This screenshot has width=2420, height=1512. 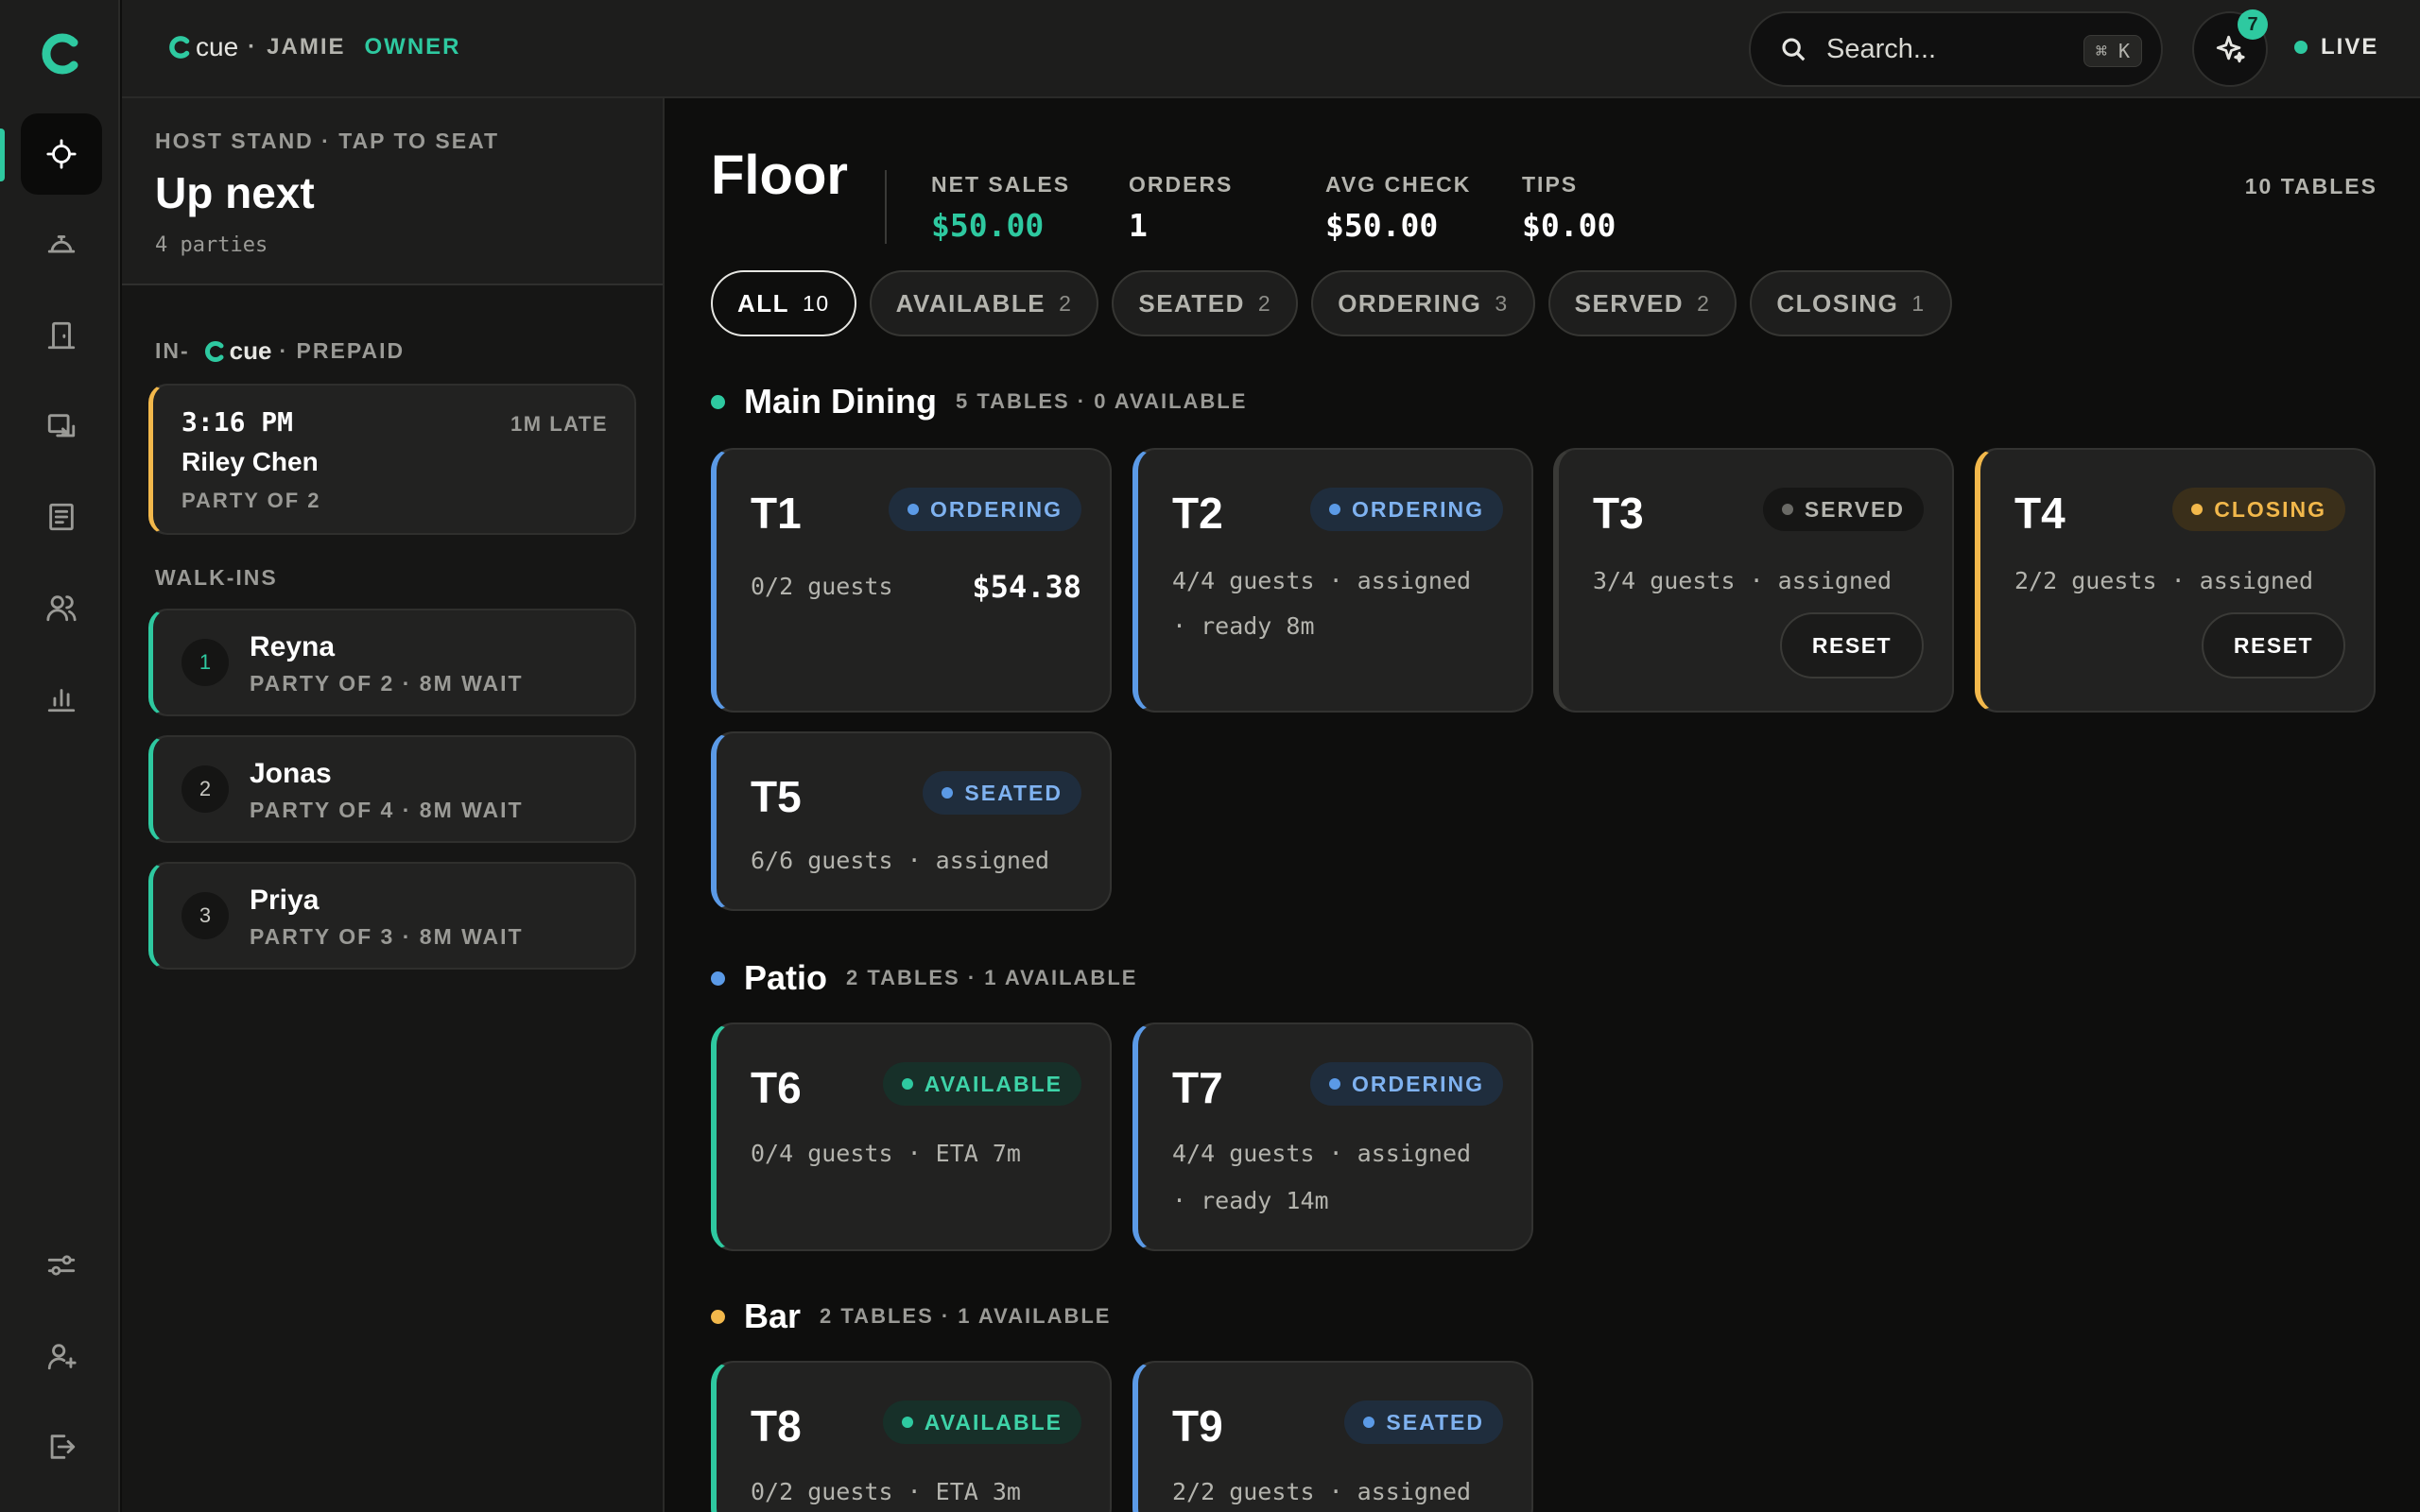 I want to click on walkin-meta: PARTY OF 4 · 8M WAIT, so click(x=387, y=810).